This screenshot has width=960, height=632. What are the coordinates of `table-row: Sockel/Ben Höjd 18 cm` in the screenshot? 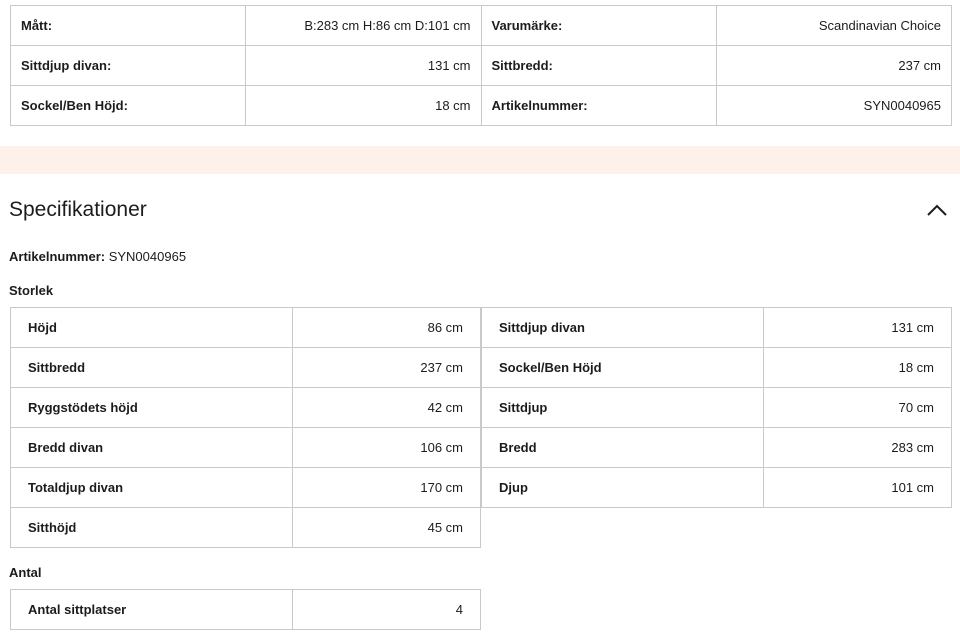 It's located at (716, 367).